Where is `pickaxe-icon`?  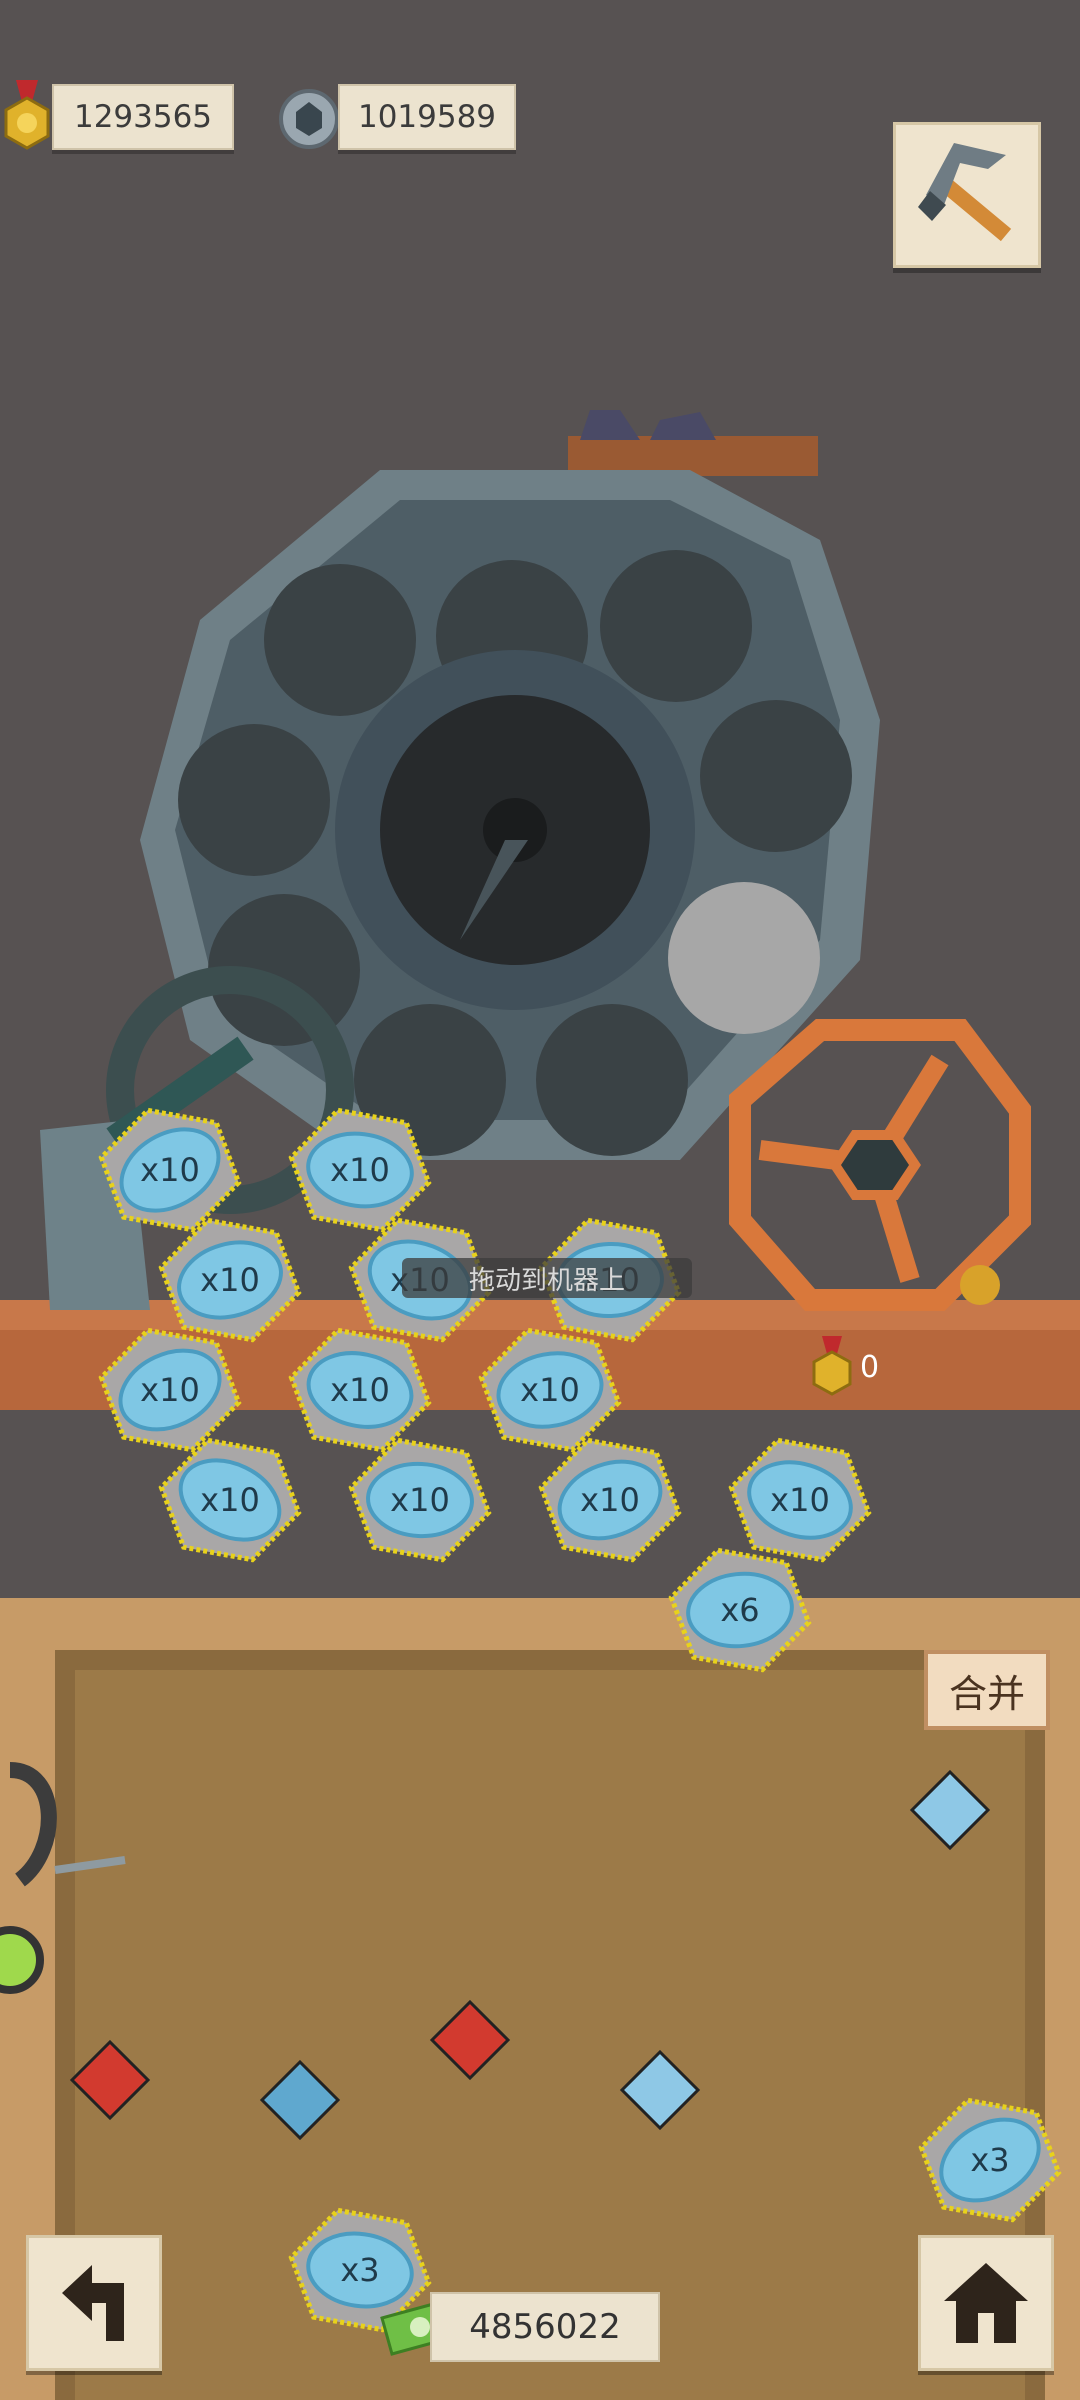
pickaxe-icon is located at coordinates (965, 192).